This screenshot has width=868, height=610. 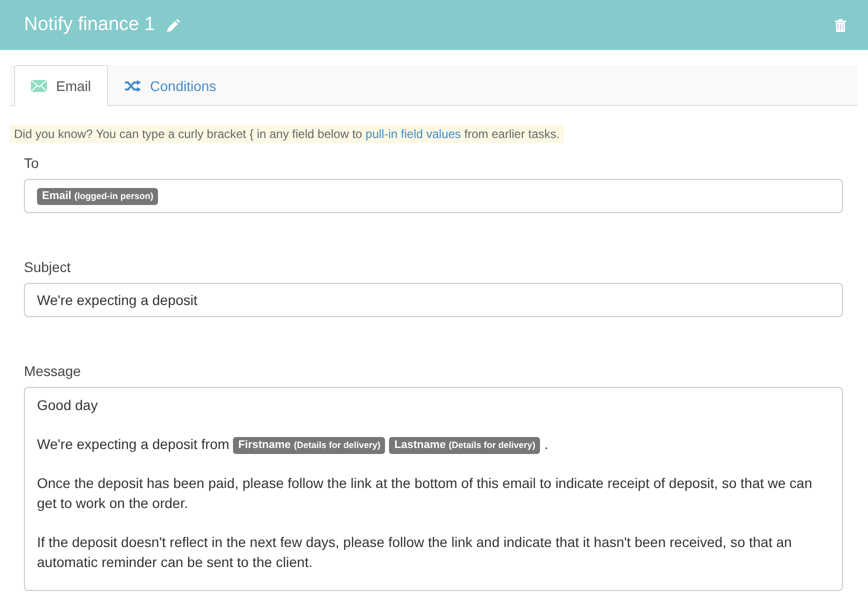 I want to click on field-token: Email (logged-in person), so click(x=97, y=196).